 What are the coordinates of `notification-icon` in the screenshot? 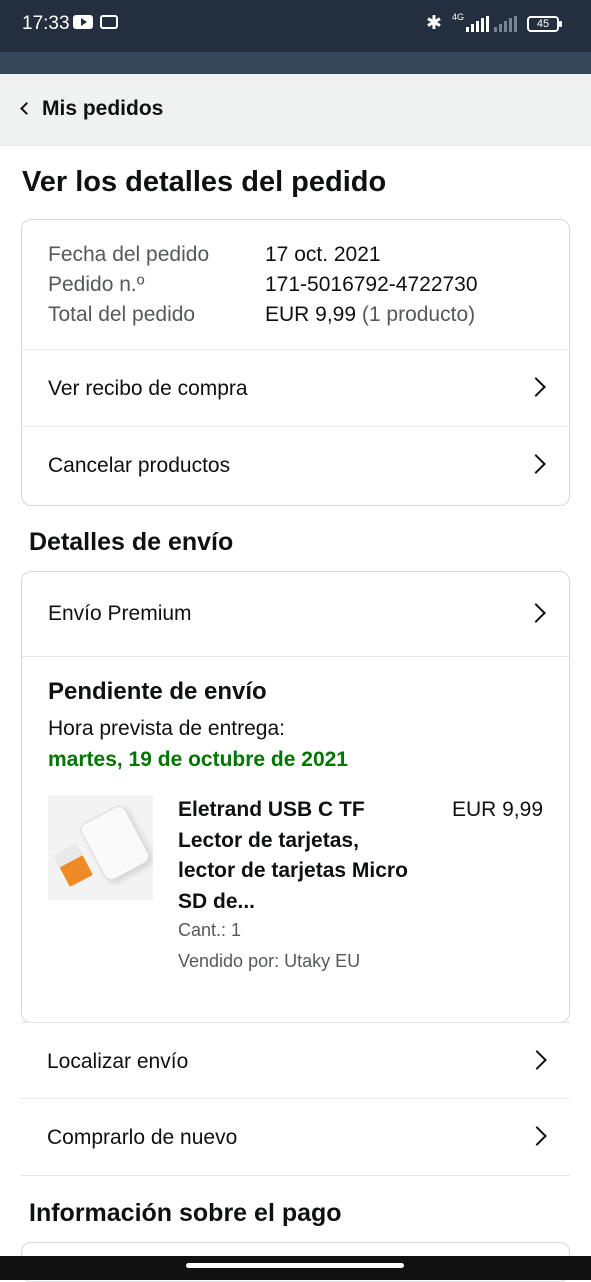 It's located at (109, 22).